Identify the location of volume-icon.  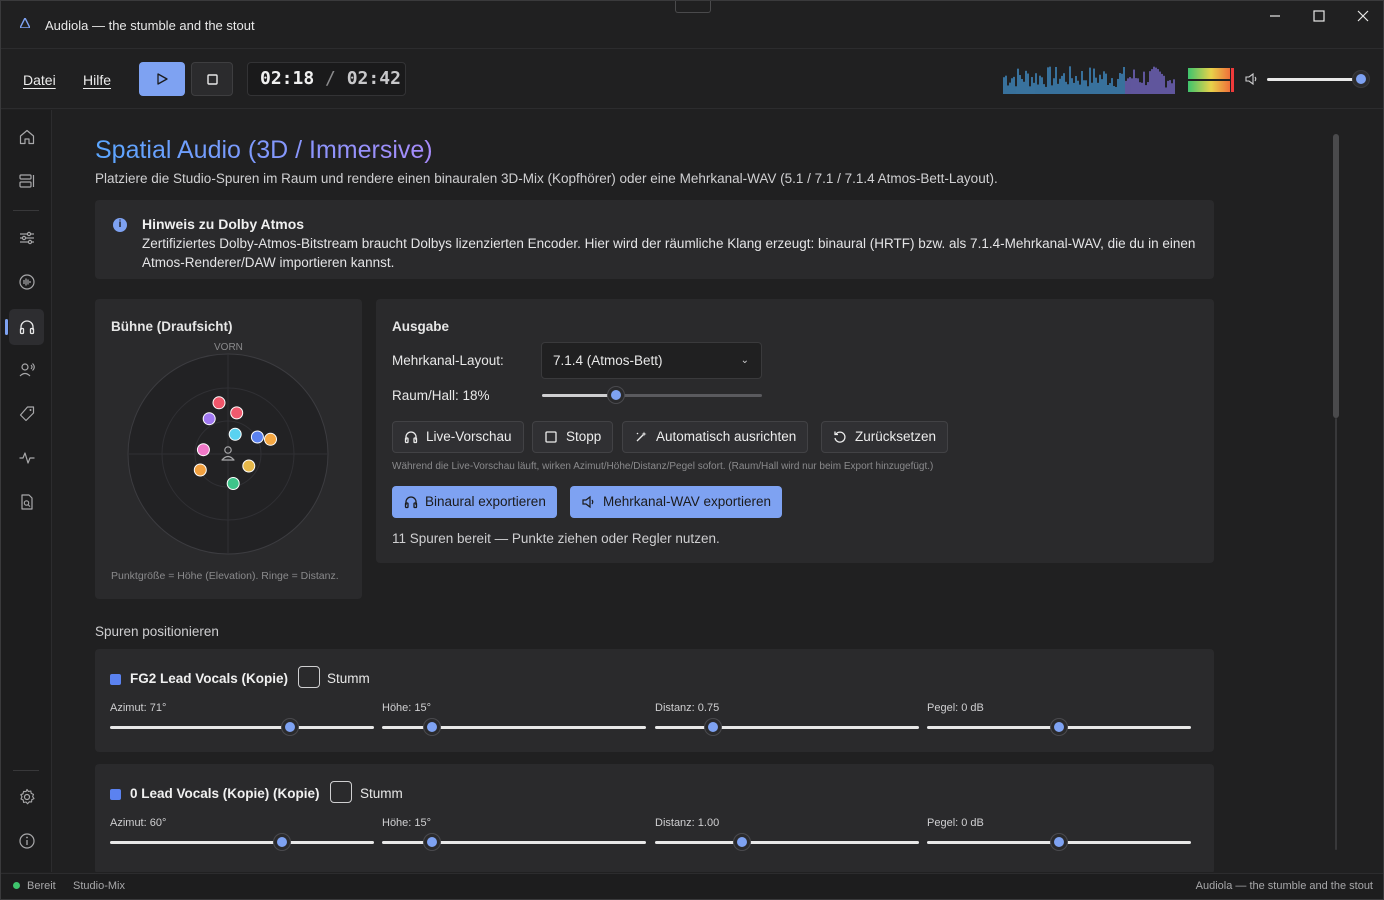
(1252, 79).